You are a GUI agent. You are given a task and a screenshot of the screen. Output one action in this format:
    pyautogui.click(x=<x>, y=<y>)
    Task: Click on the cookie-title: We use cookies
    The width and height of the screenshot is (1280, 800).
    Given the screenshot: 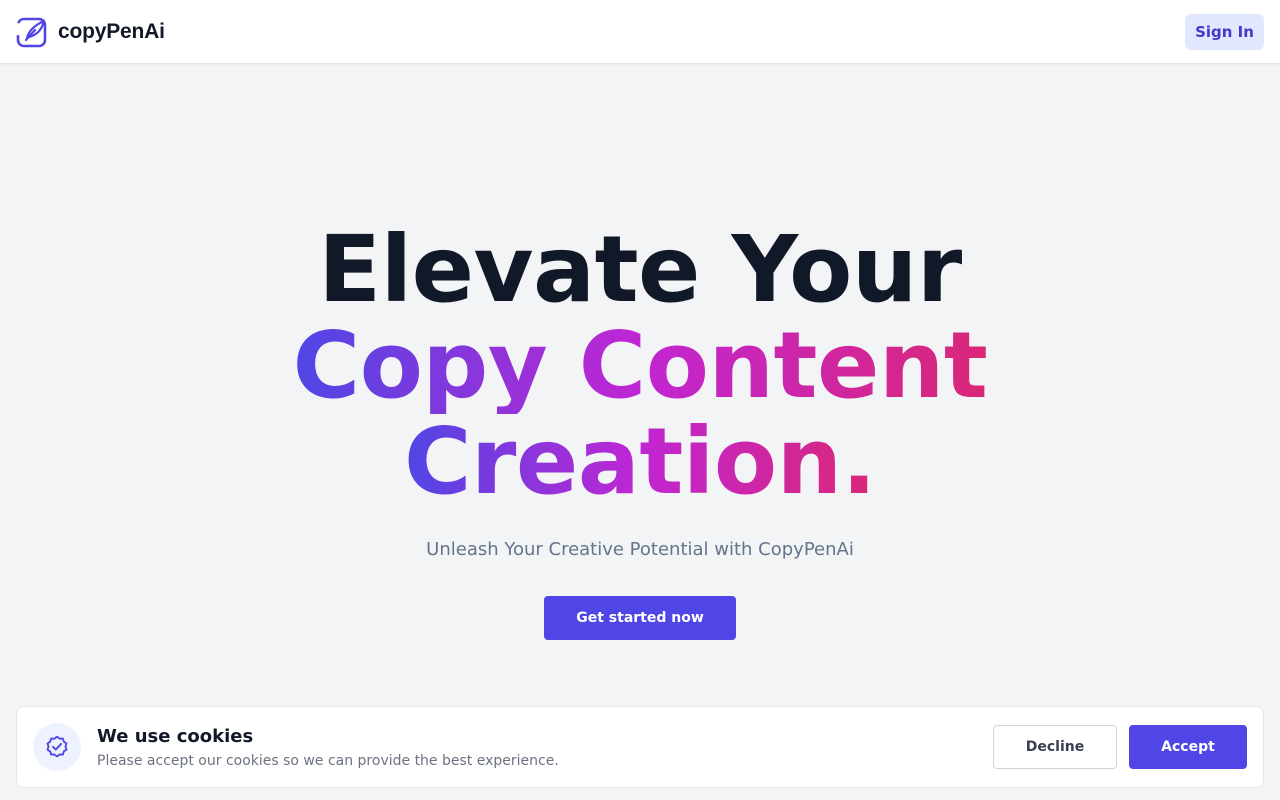 What is the action you would take?
    pyautogui.click(x=175, y=736)
    